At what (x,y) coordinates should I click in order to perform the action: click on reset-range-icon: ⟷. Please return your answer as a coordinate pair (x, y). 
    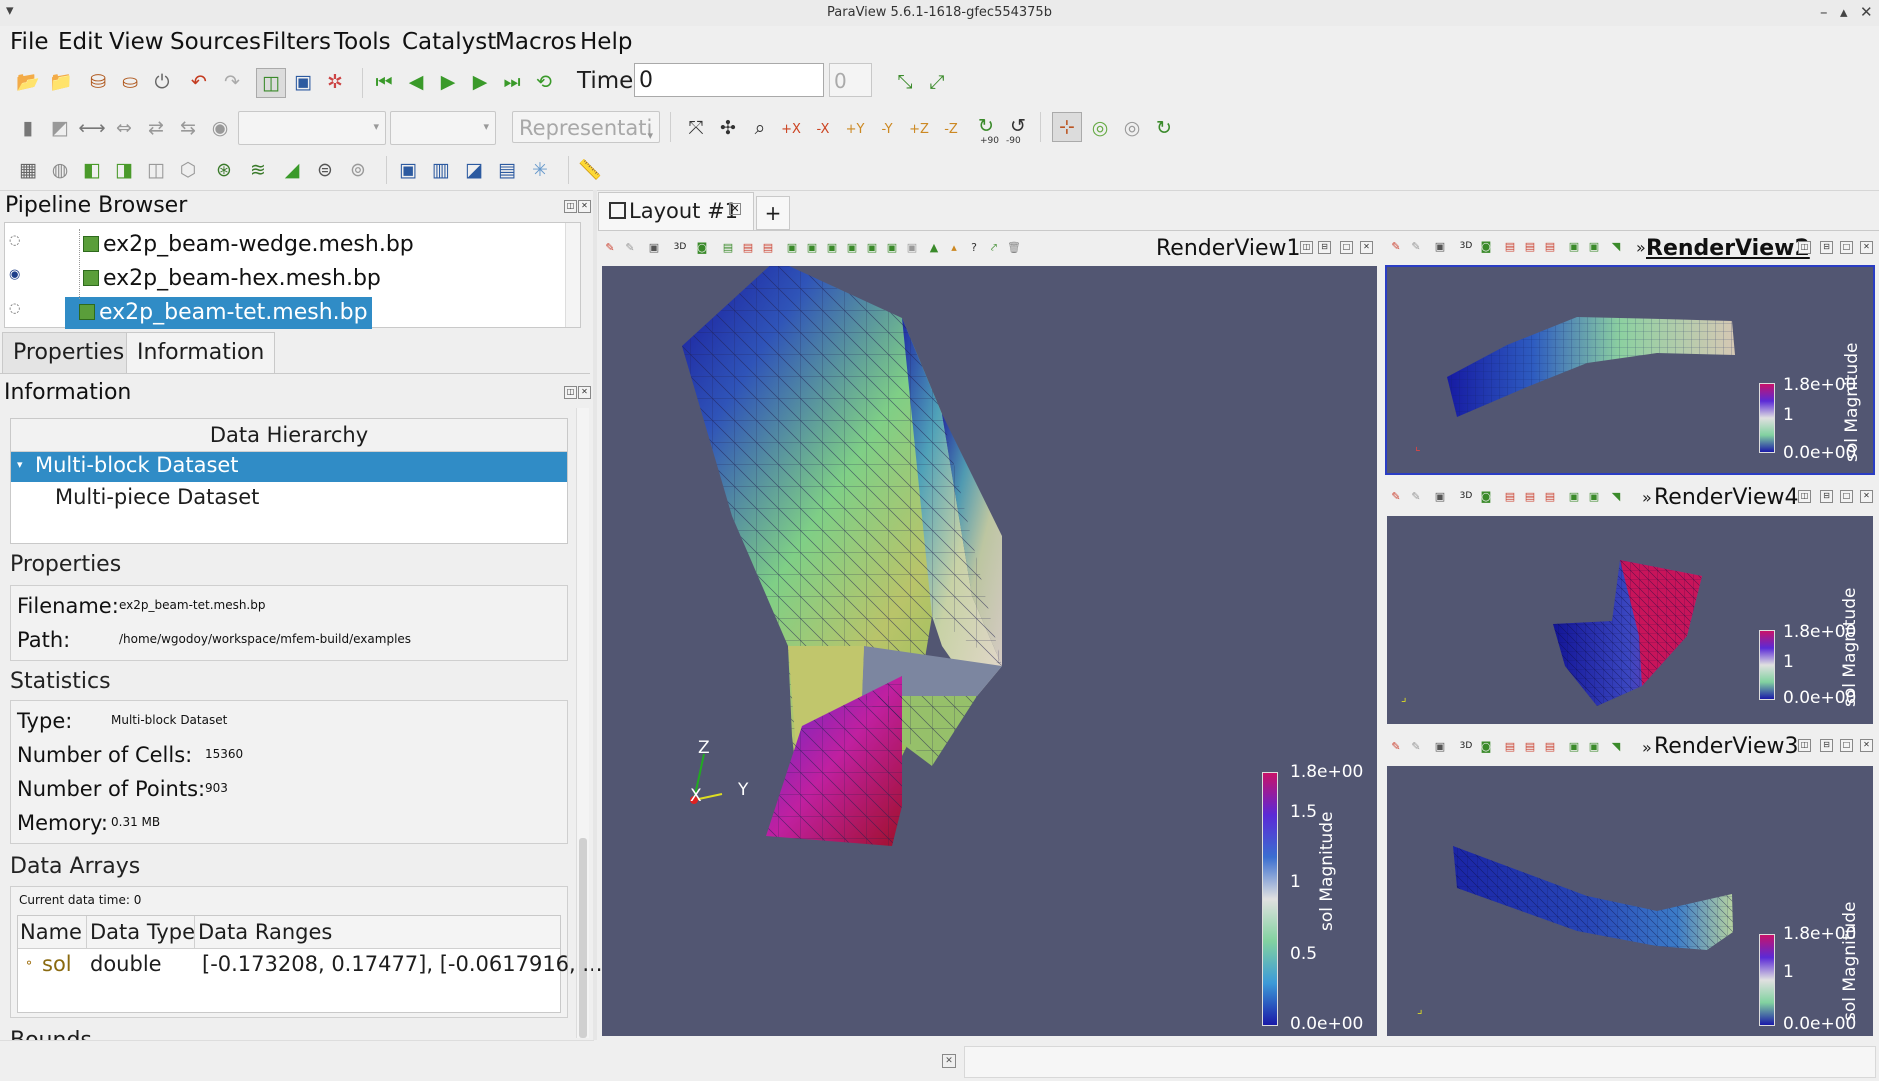
    Looking at the image, I should click on (91, 128).